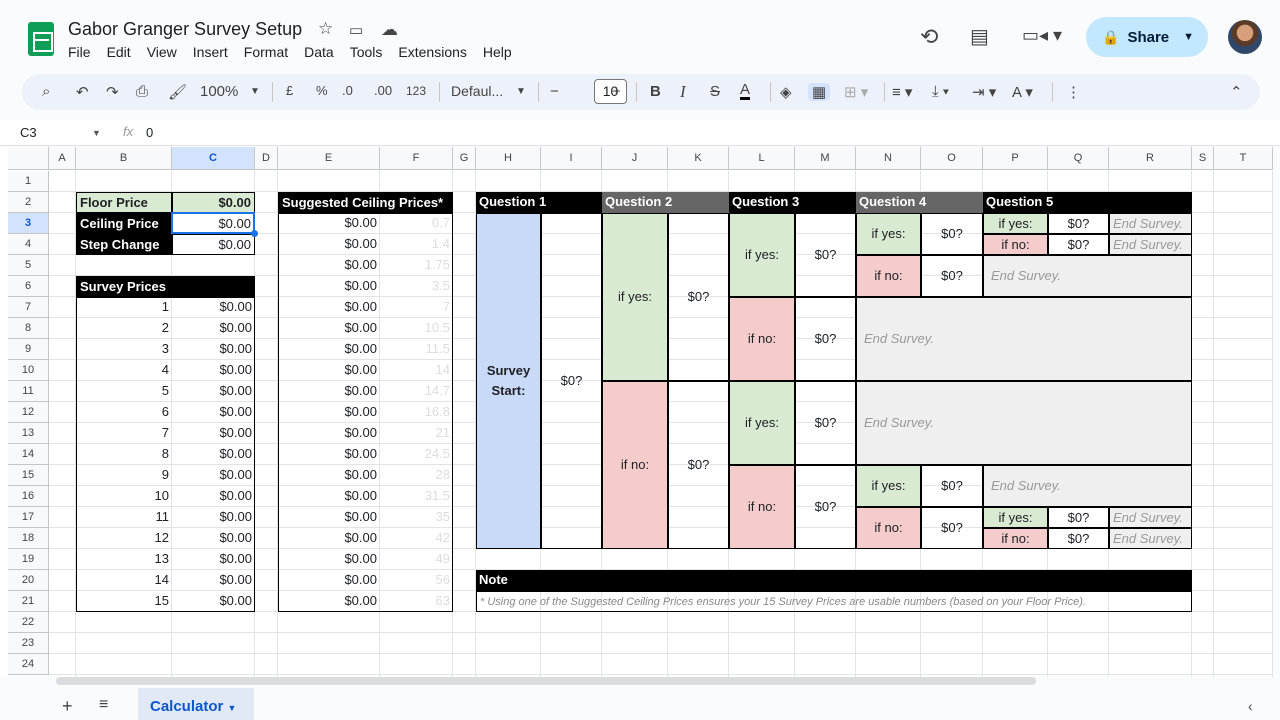  What do you see at coordinates (698, 465) in the screenshot?
I see `q2-no-price: $0?` at bounding box center [698, 465].